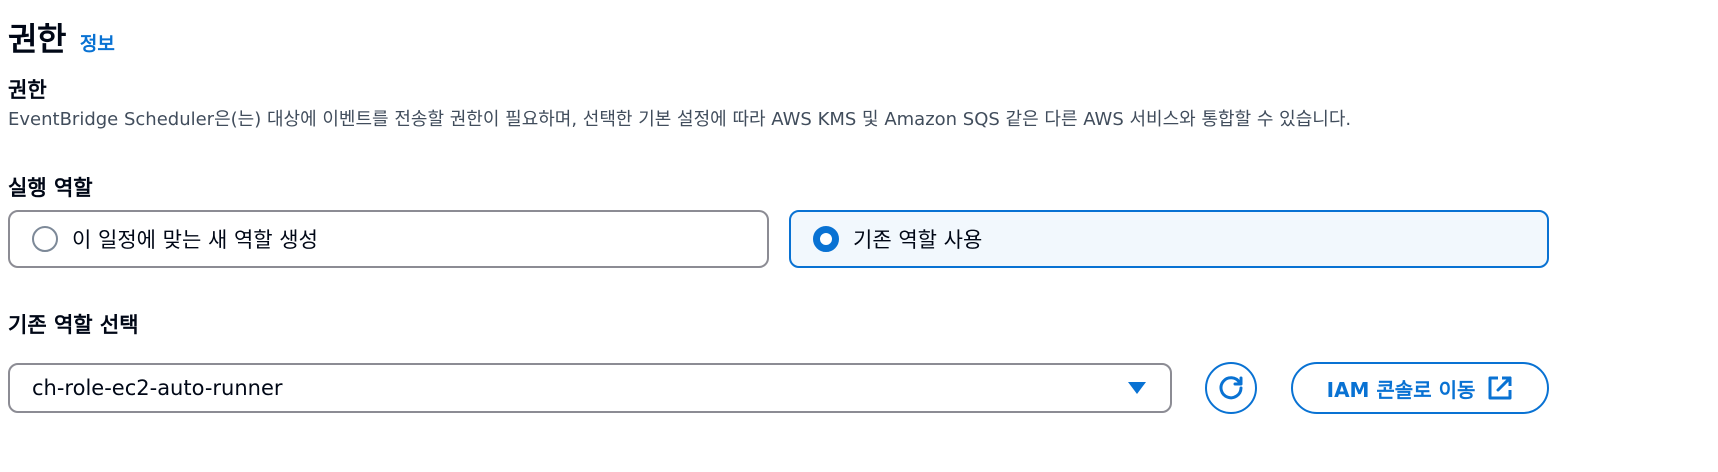 The height and width of the screenshot is (472, 1718). I want to click on existing-role-select-label: 기존 역할 선택, so click(73, 325).